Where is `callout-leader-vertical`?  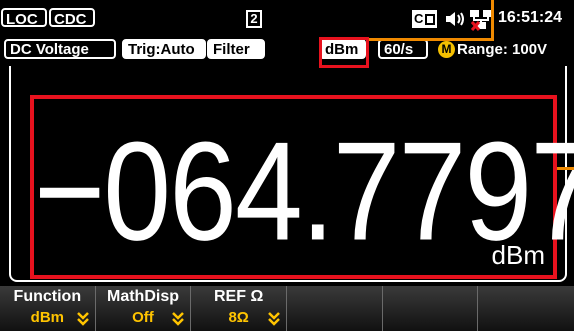 callout-leader-vertical is located at coordinates (492, 20).